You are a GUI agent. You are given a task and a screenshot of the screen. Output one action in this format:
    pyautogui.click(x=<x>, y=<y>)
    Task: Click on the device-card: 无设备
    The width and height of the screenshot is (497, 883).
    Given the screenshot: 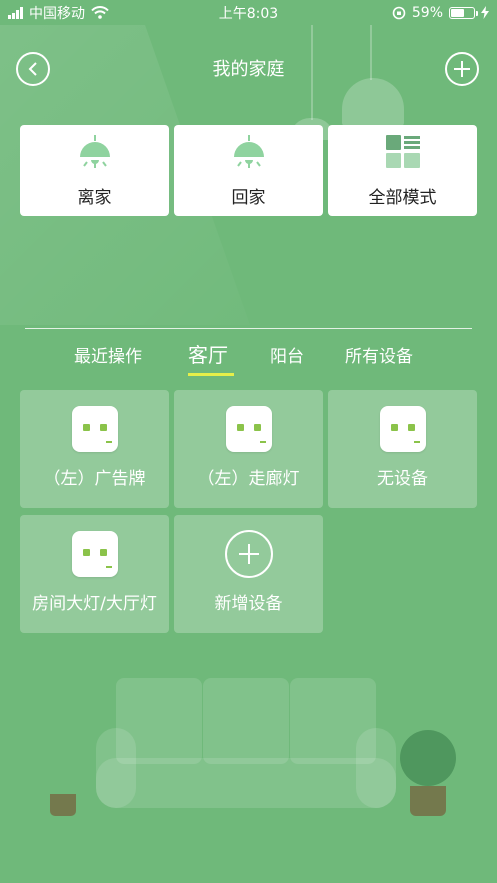 What is the action you would take?
    pyautogui.click(x=402, y=449)
    